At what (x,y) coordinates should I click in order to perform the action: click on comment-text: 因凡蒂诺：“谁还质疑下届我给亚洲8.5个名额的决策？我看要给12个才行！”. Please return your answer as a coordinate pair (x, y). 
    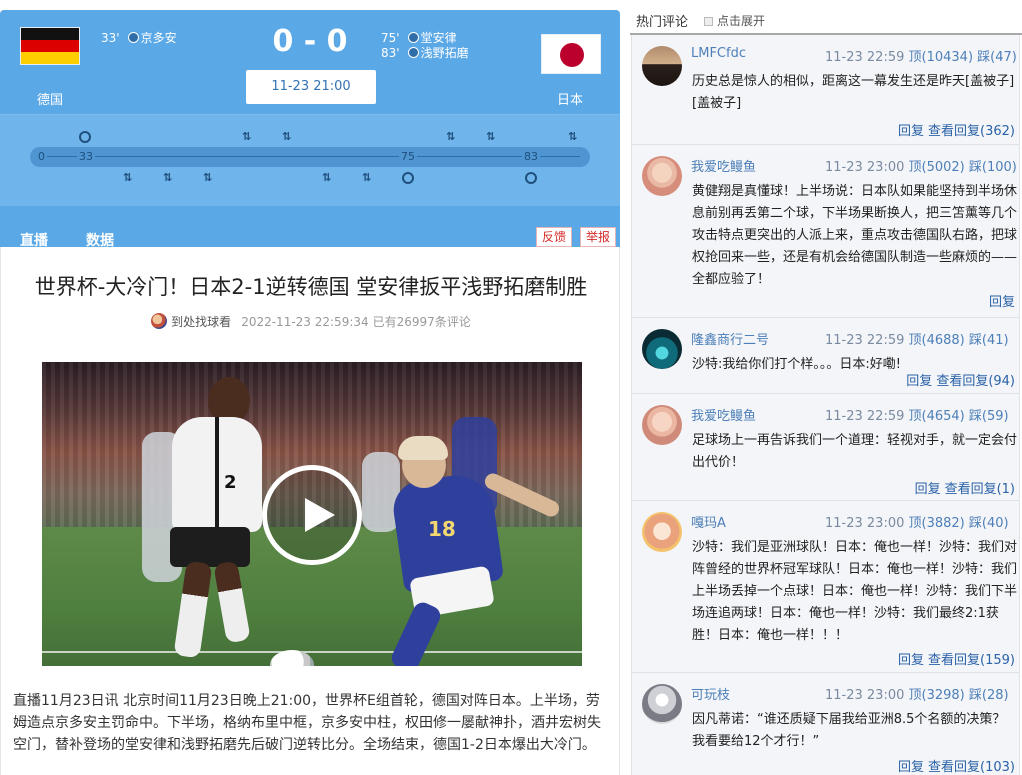
    Looking at the image, I should click on (849, 730).